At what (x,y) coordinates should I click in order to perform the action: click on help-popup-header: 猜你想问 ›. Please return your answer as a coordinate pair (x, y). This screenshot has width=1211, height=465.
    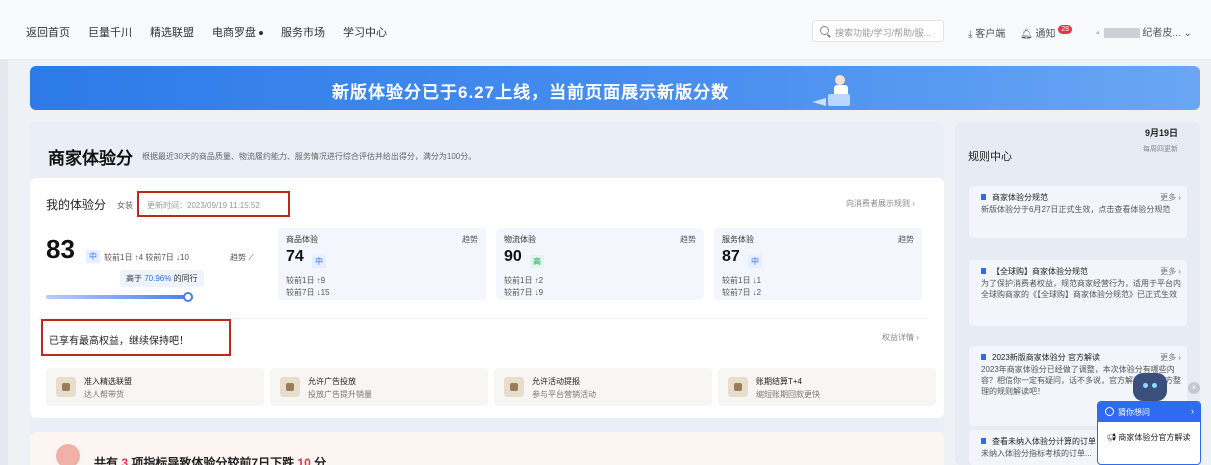
    Looking at the image, I should click on (1149, 412).